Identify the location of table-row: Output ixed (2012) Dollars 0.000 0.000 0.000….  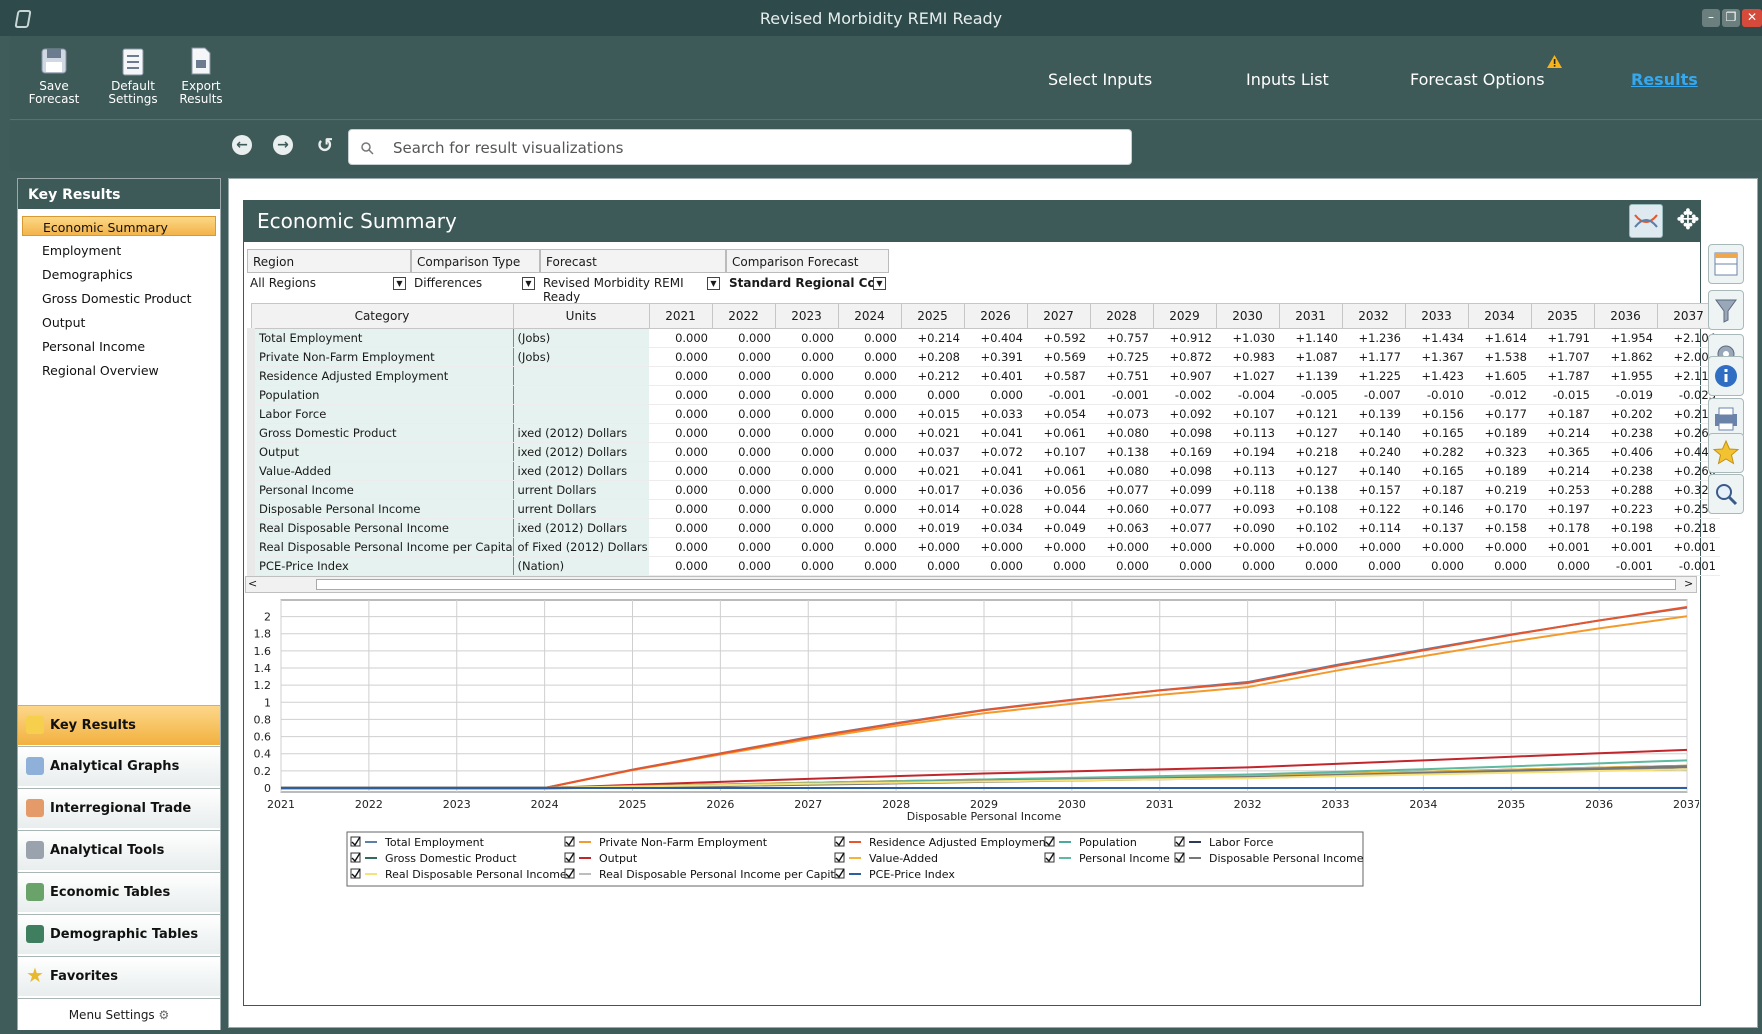
(983, 452).